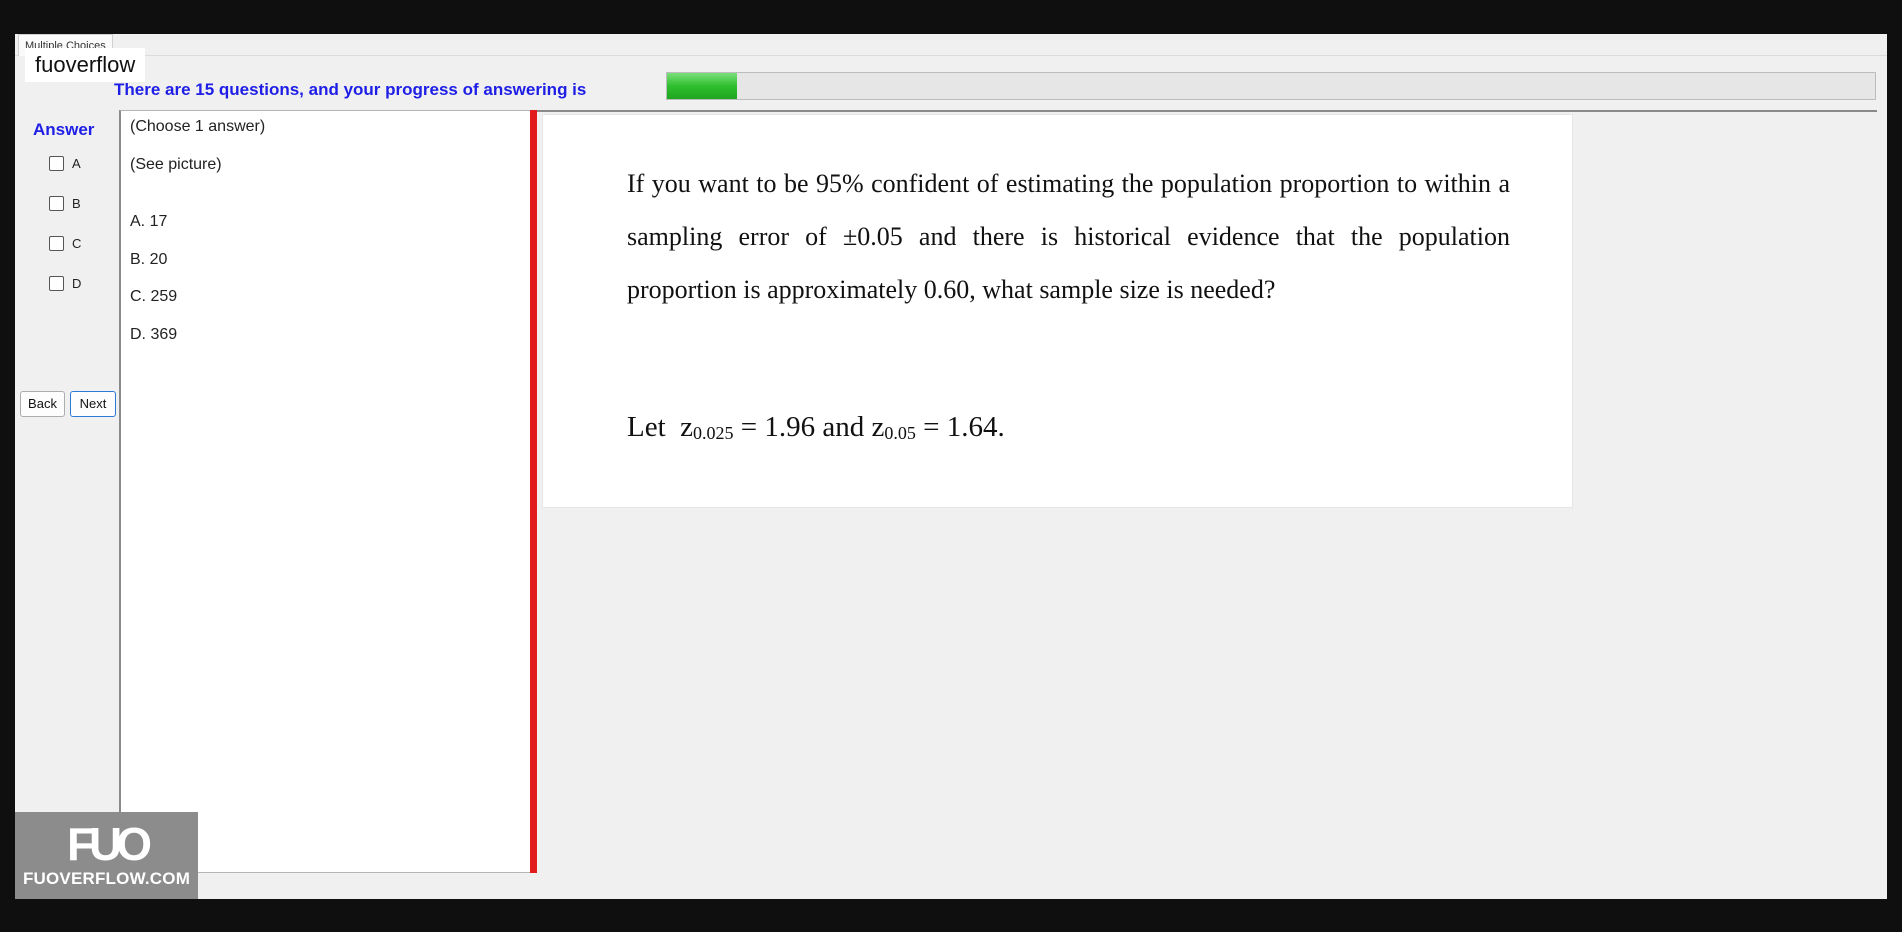  What do you see at coordinates (802, 427) in the screenshot?
I see `z1-value: = 1.96 and` at bounding box center [802, 427].